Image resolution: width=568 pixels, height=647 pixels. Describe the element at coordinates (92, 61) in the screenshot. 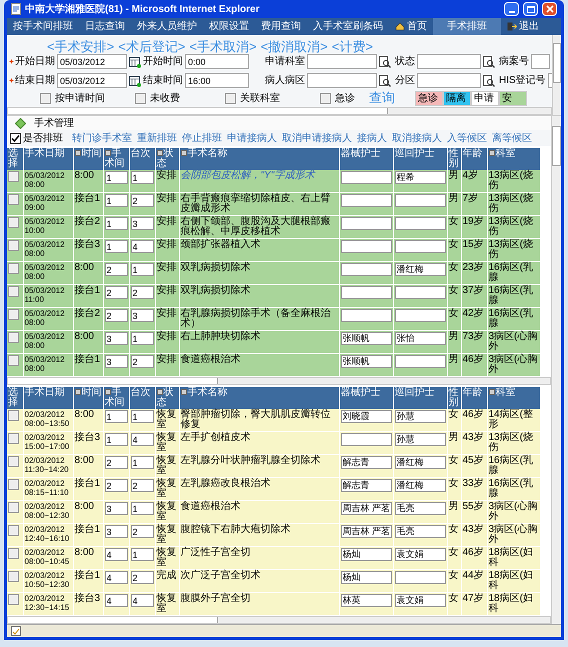

I see `input-field: 05/03/2012` at that location.